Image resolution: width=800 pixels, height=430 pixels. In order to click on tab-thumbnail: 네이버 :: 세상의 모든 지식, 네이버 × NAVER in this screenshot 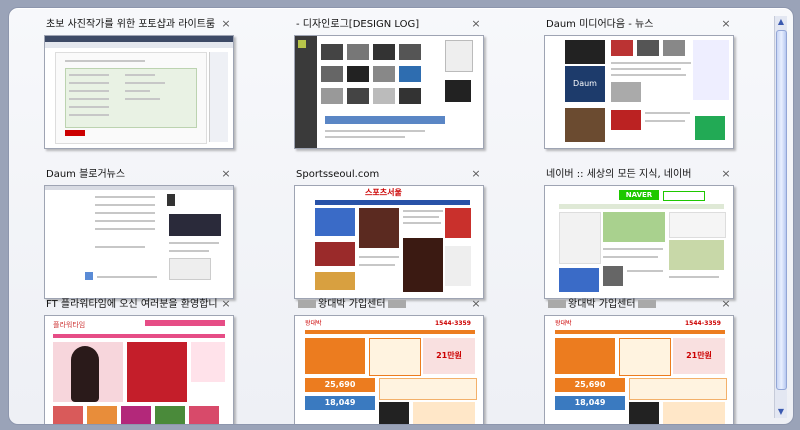, I will do `click(639, 232)`.